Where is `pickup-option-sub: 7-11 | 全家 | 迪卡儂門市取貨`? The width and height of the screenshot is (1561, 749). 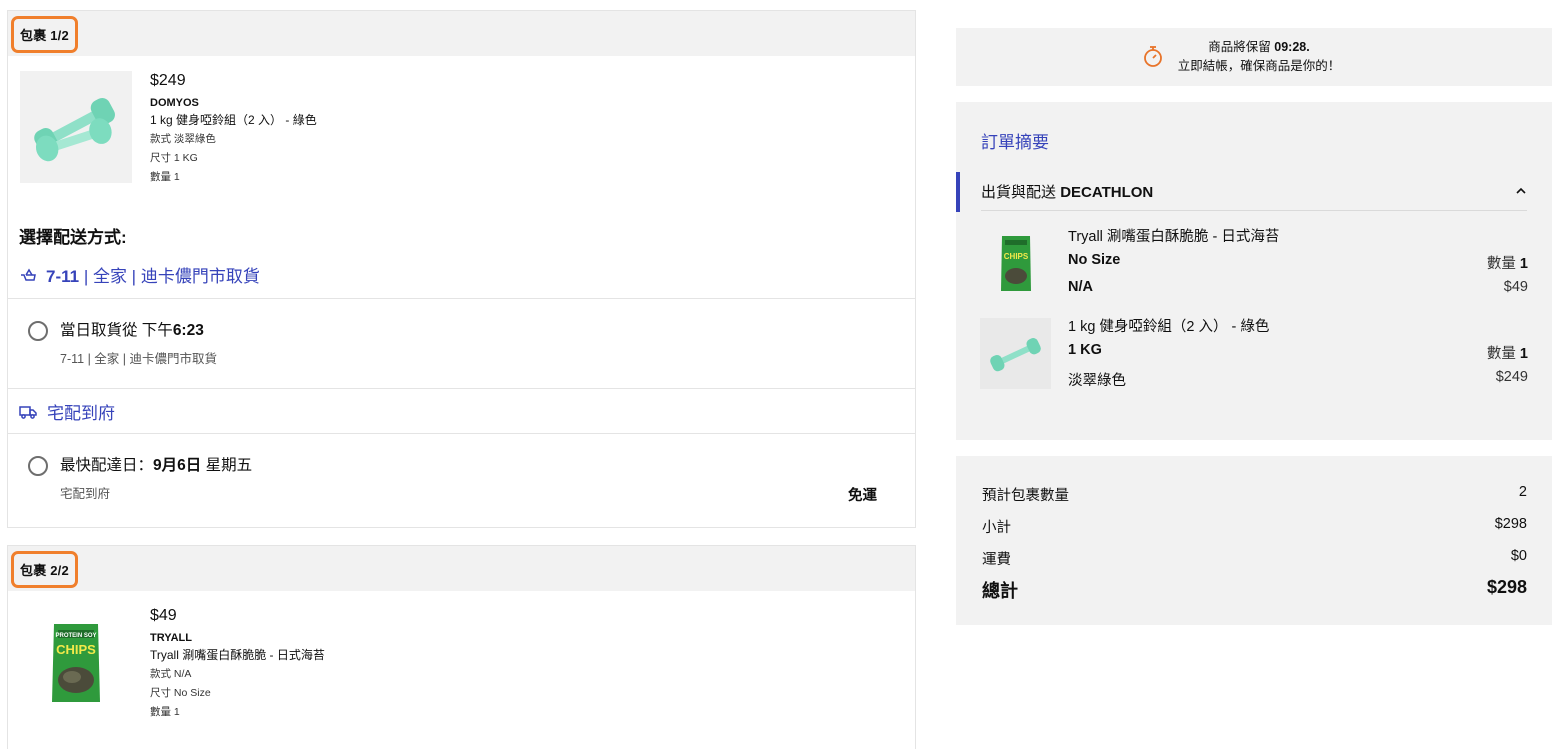
pickup-option-sub: 7-11 | 全家 | 迪卡儂門市取貨 is located at coordinates (138, 359).